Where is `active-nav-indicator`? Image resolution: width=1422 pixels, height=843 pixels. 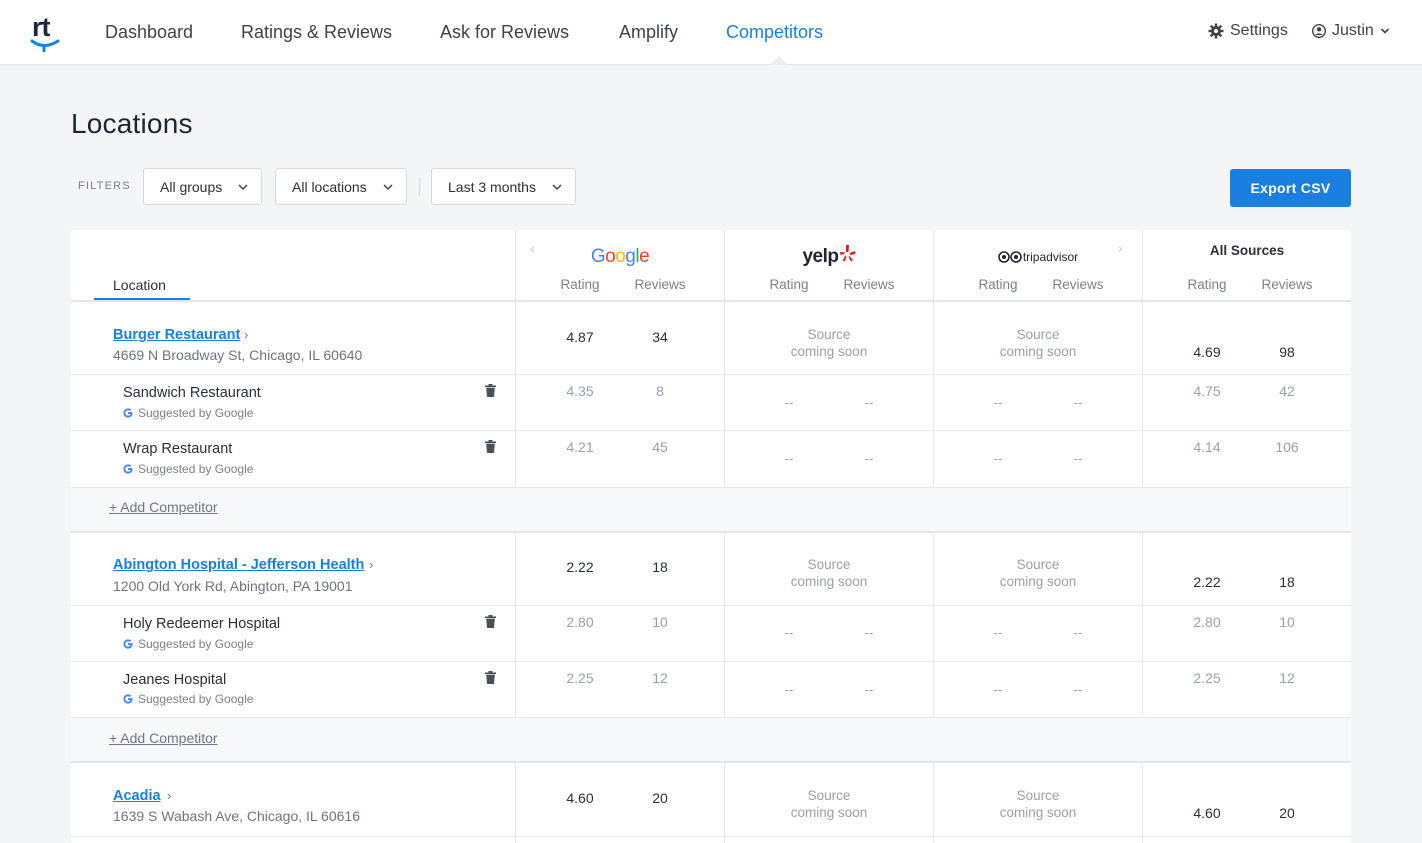 active-nav-indicator is located at coordinates (779, 60).